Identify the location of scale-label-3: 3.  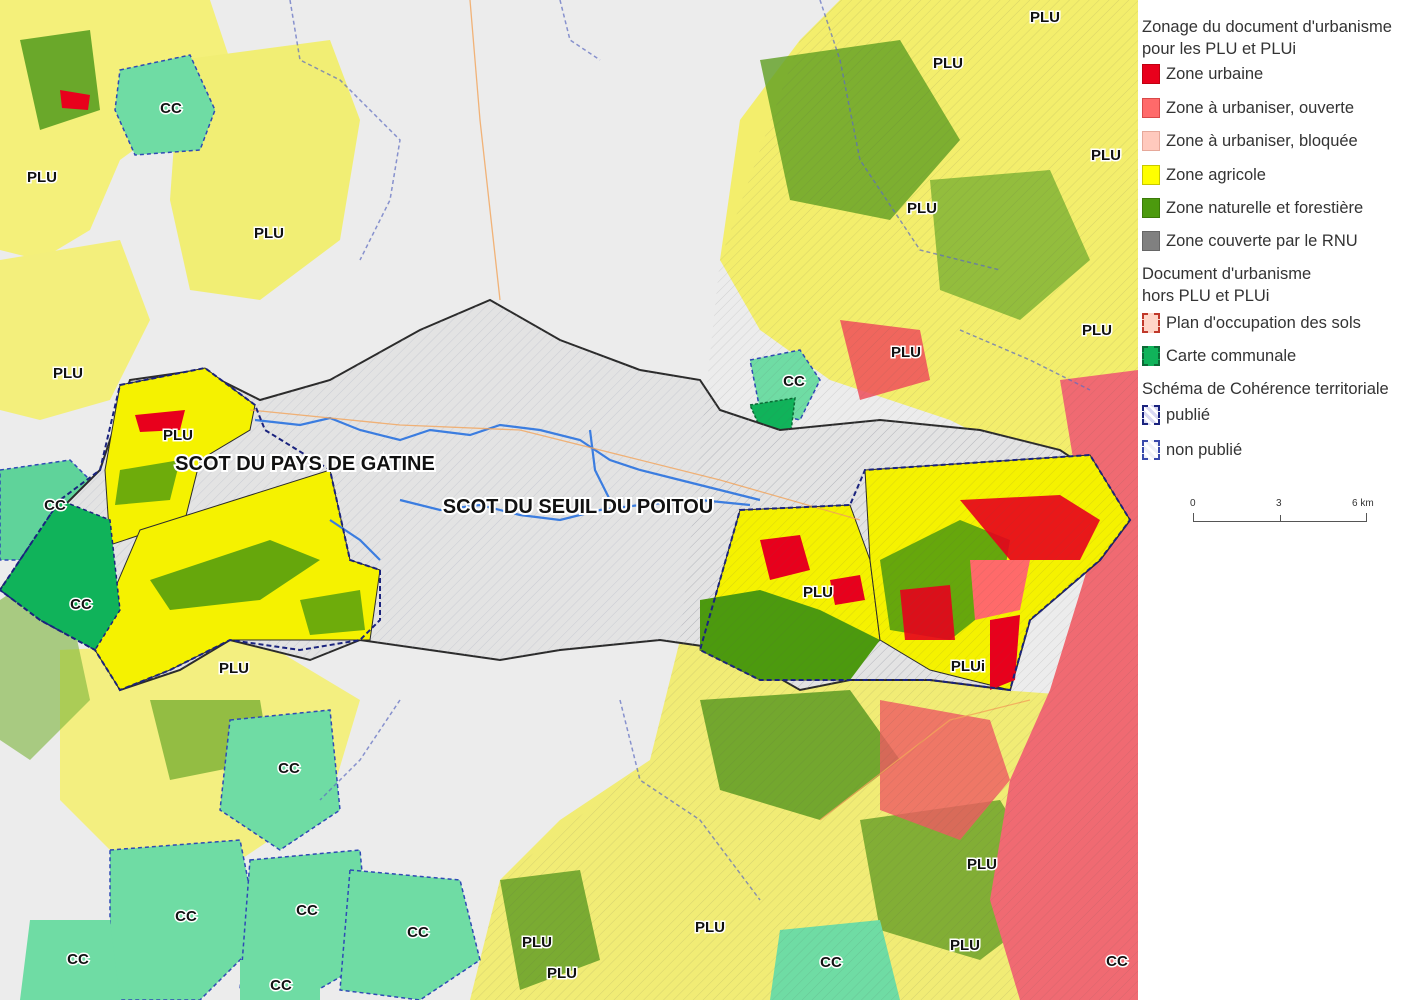
(1279, 503).